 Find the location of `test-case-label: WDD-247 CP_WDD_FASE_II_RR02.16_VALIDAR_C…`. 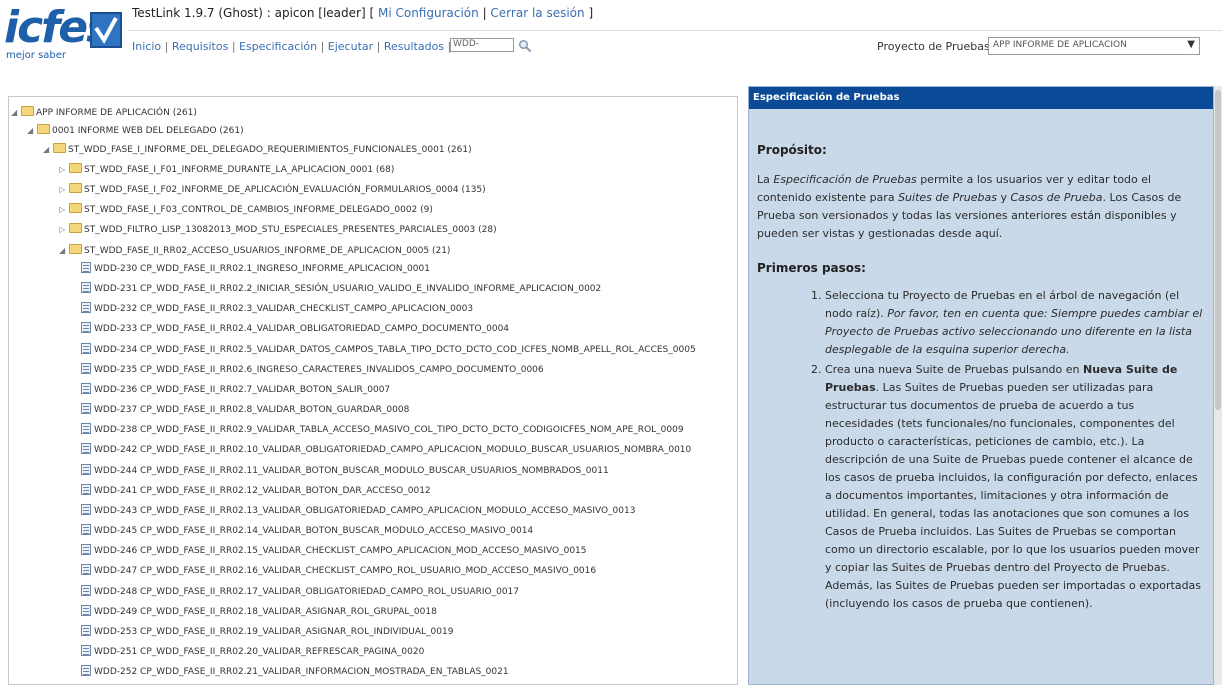

test-case-label: WDD-247 CP_WDD_FASE_II_RR02.16_VALIDAR_C… is located at coordinates (345, 571).